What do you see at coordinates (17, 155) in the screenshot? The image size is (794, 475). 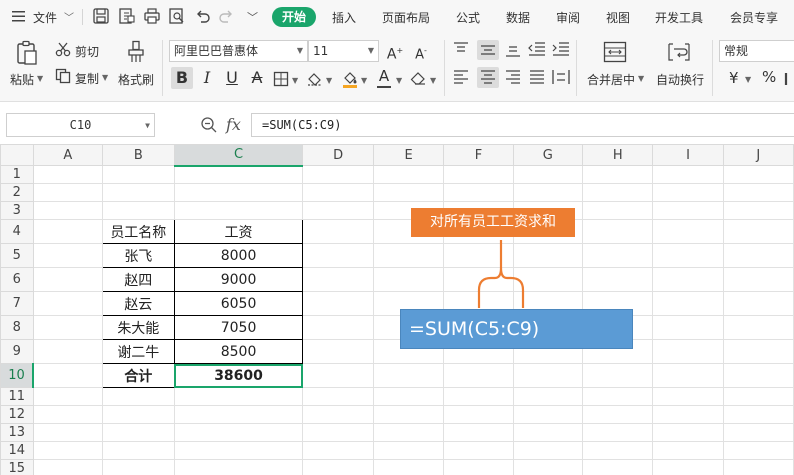 I see `select-all-corner` at bounding box center [17, 155].